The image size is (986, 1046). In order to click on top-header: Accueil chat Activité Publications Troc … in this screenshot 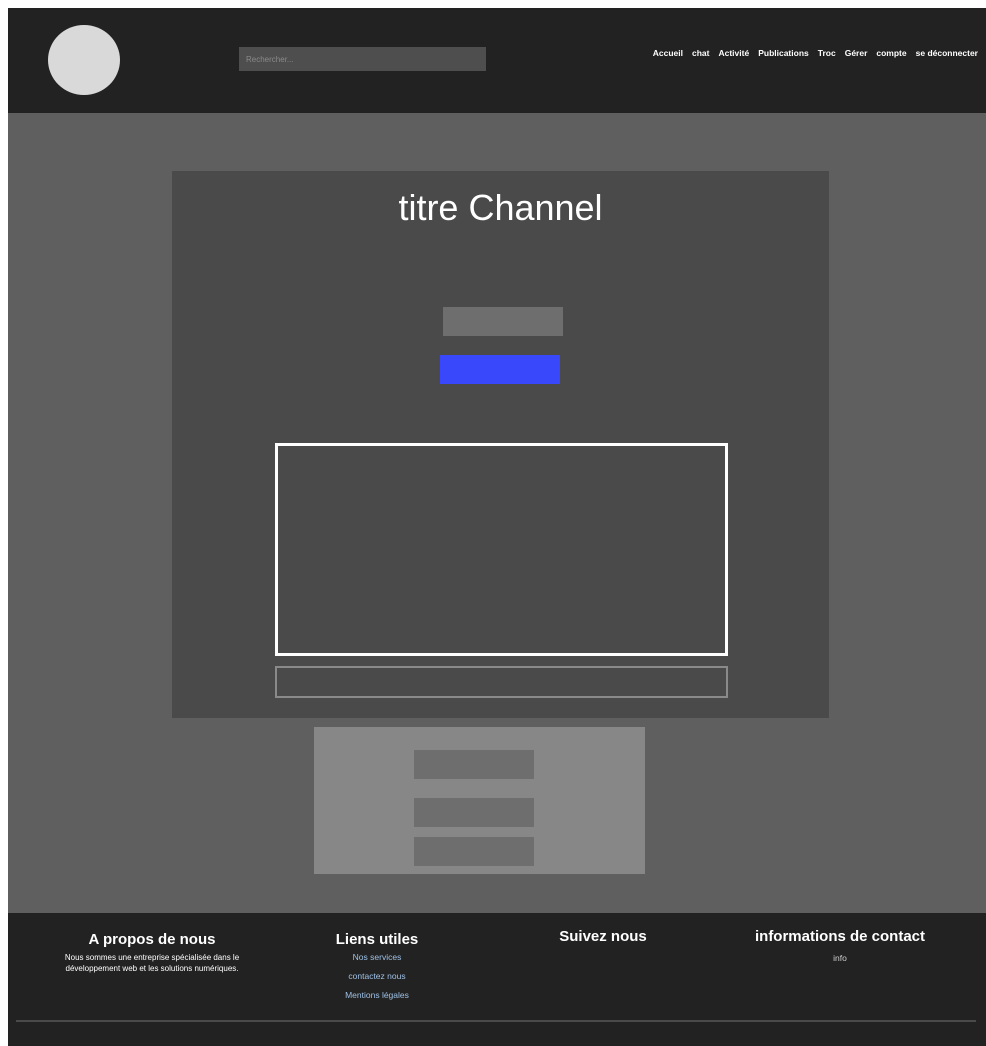, I will do `click(497, 60)`.